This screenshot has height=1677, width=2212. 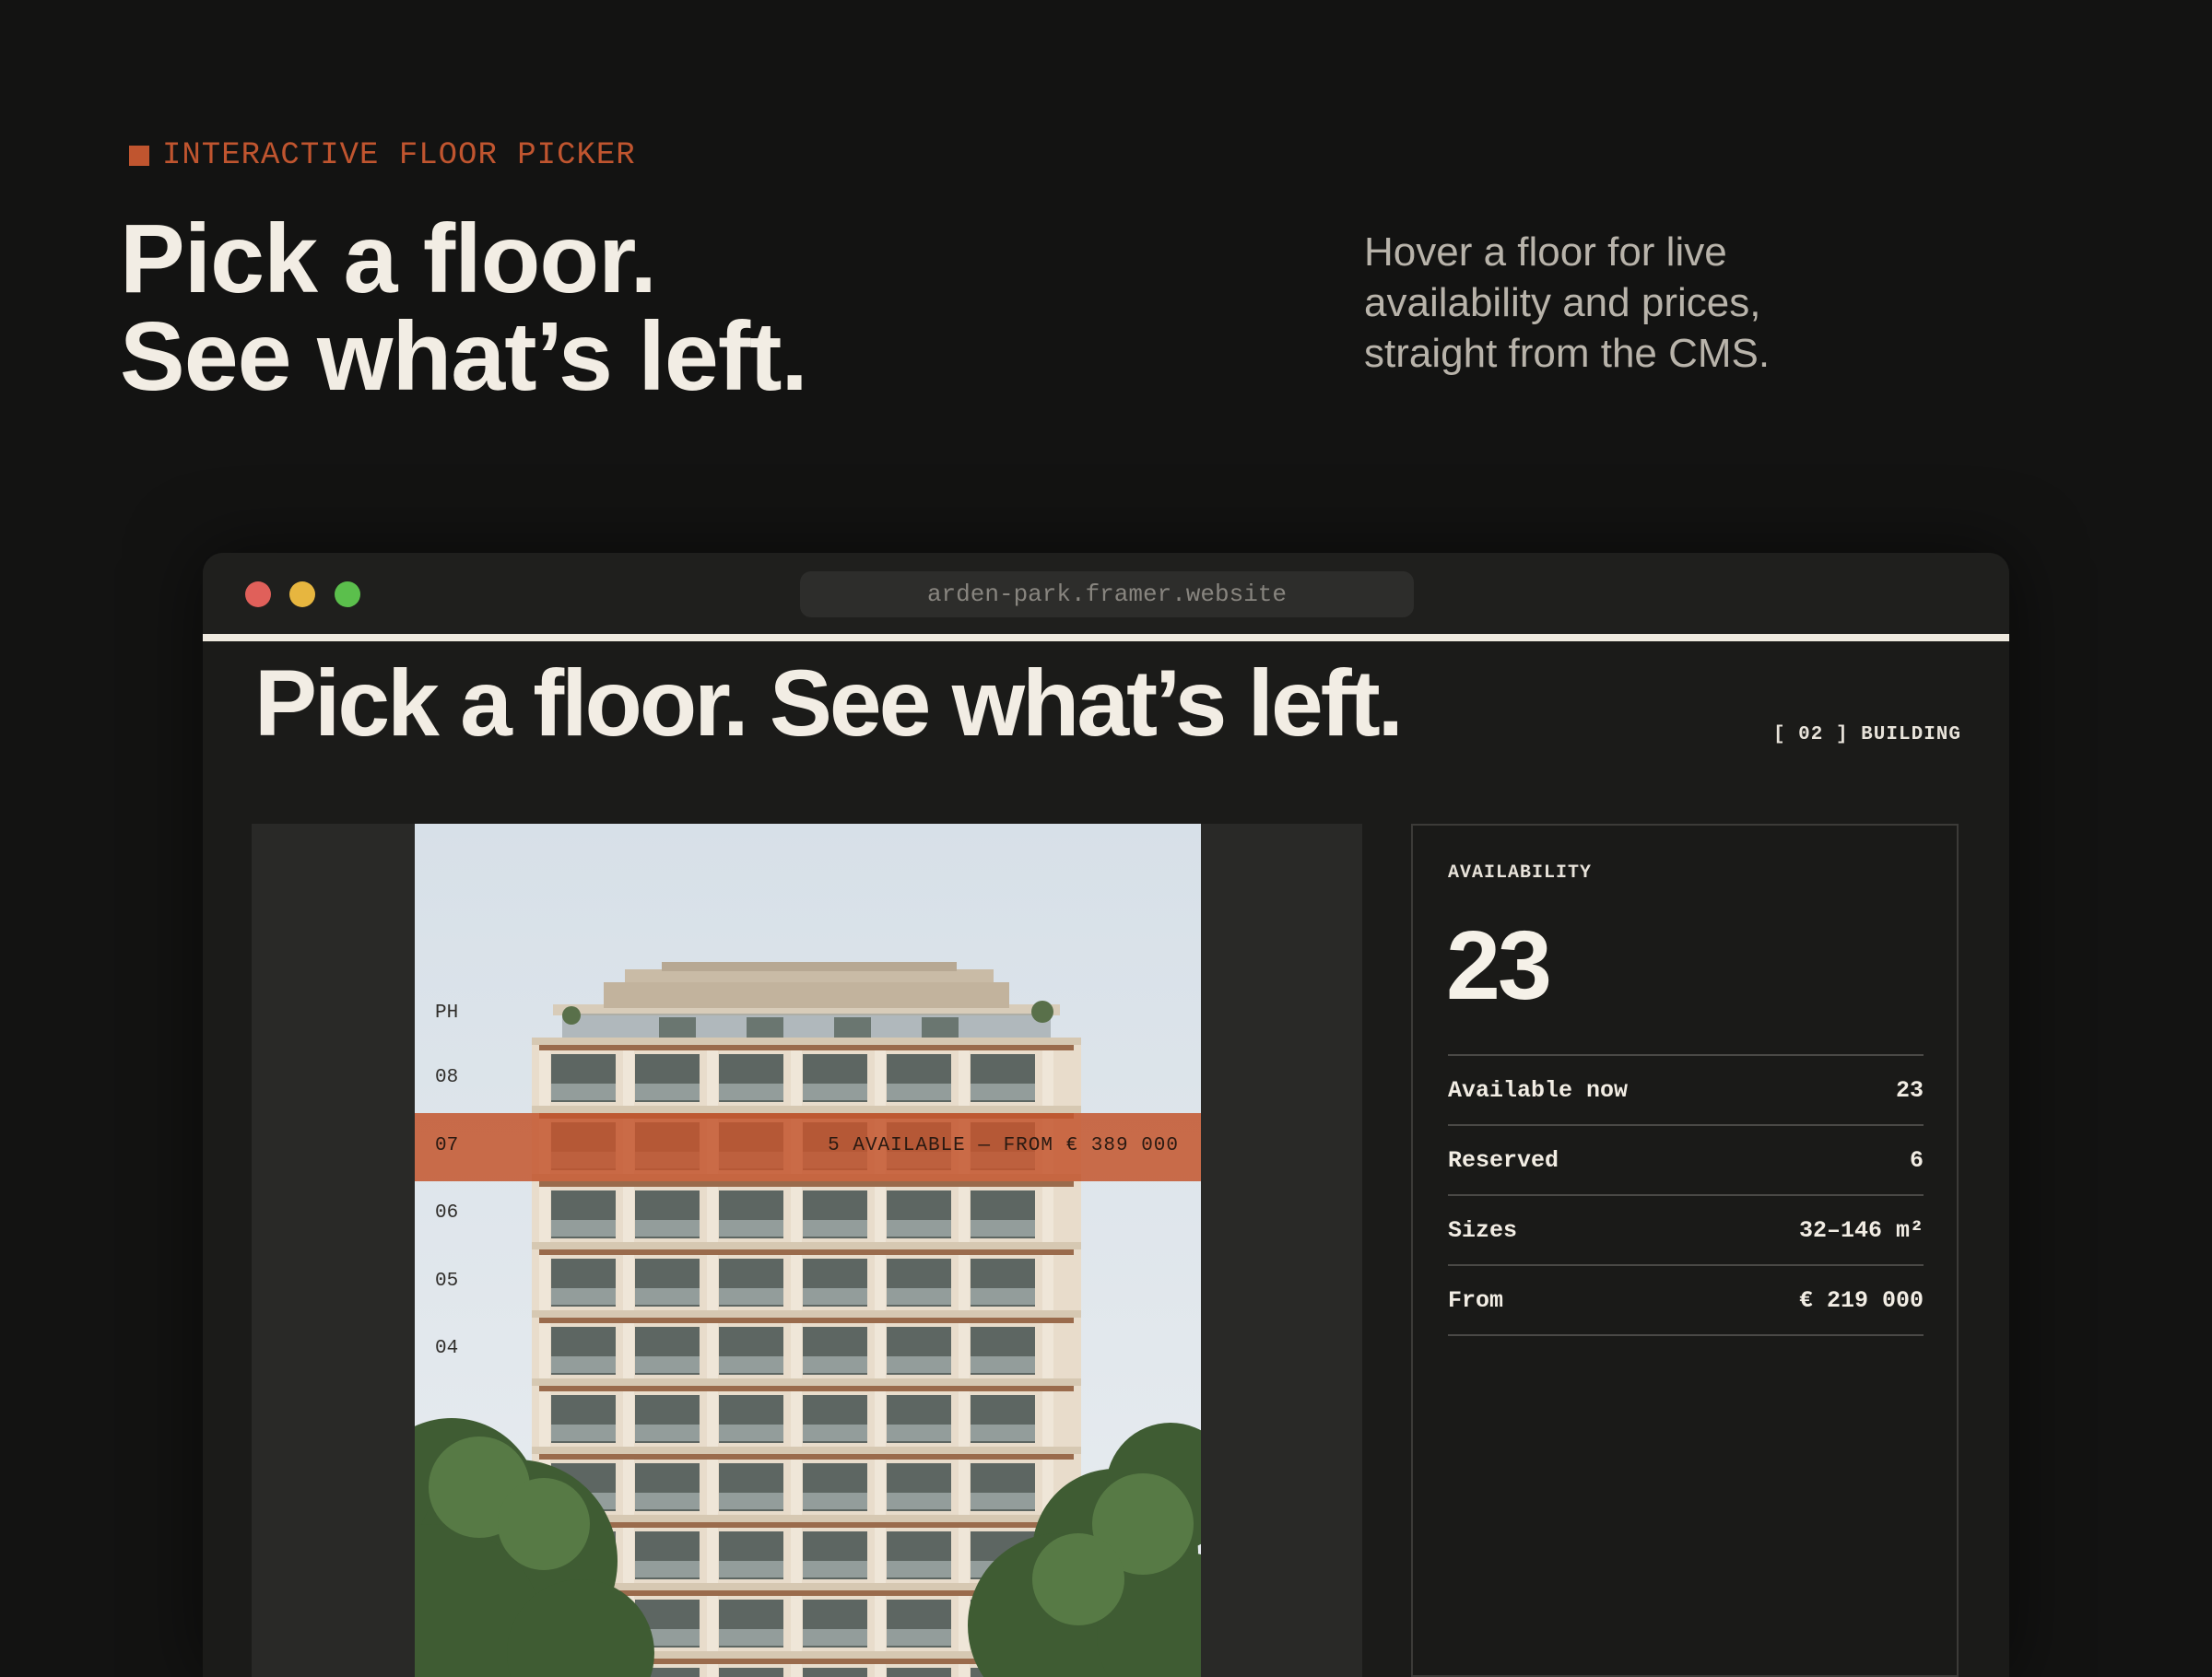 What do you see at coordinates (446, 1281) in the screenshot?
I see `floor-label-05: 05` at bounding box center [446, 1281].